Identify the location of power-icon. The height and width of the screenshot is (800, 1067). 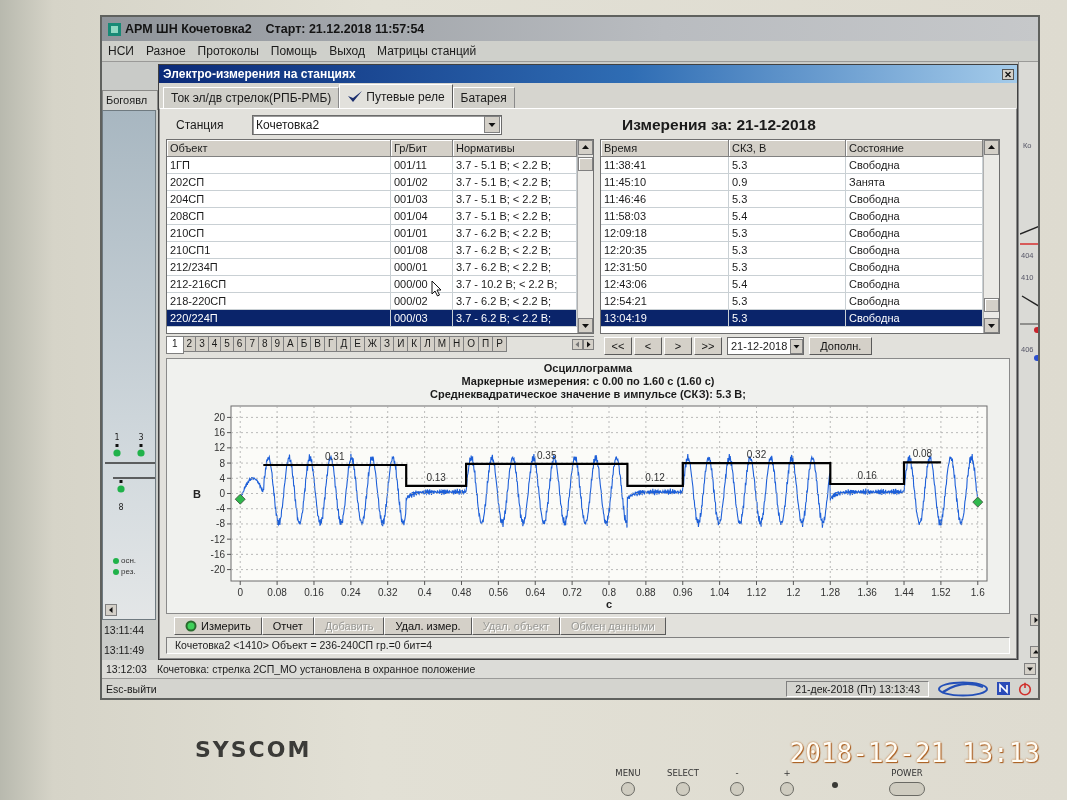
(1025, 688).